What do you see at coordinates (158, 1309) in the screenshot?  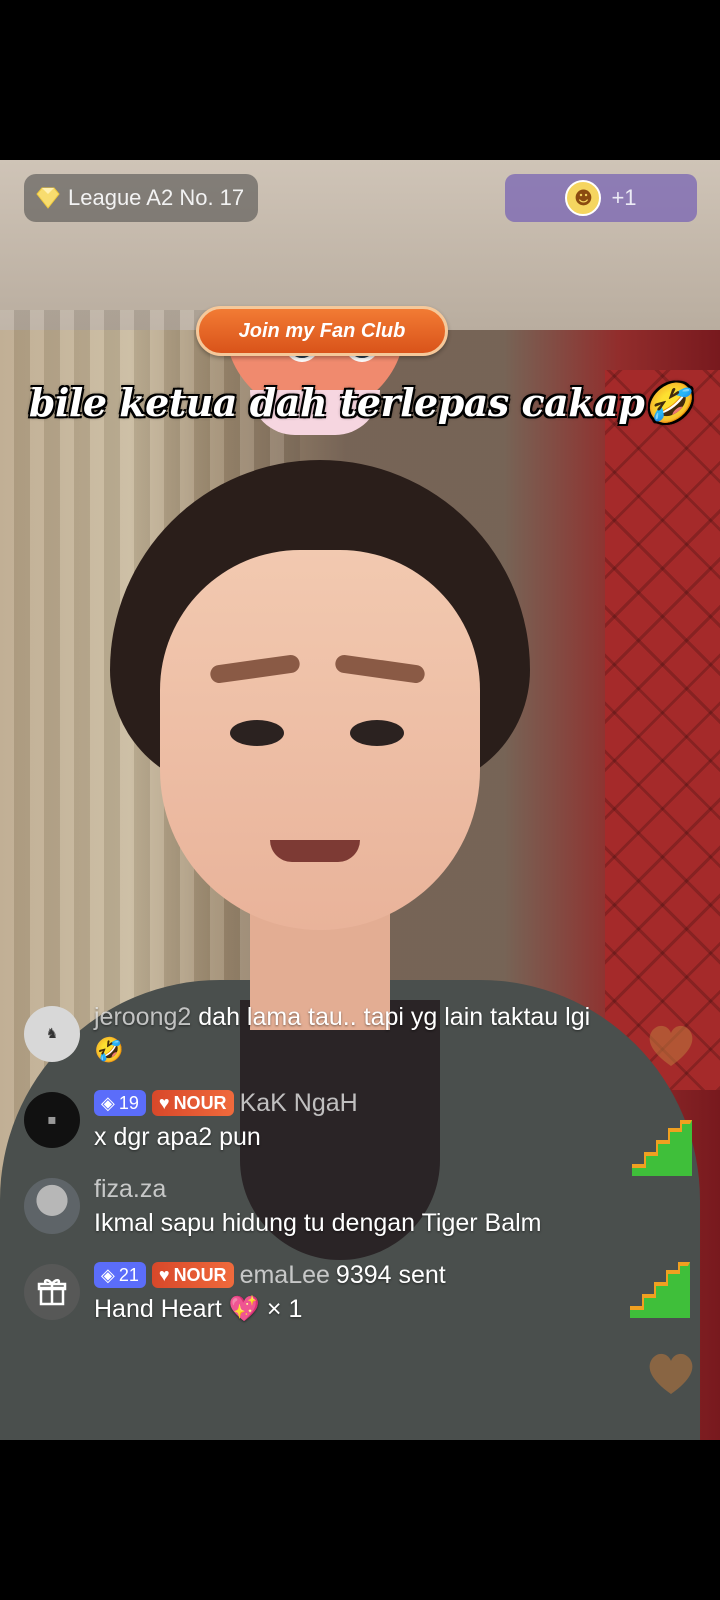 I see `gift-name: Hand Heart` at bounding box center [158, 1309].